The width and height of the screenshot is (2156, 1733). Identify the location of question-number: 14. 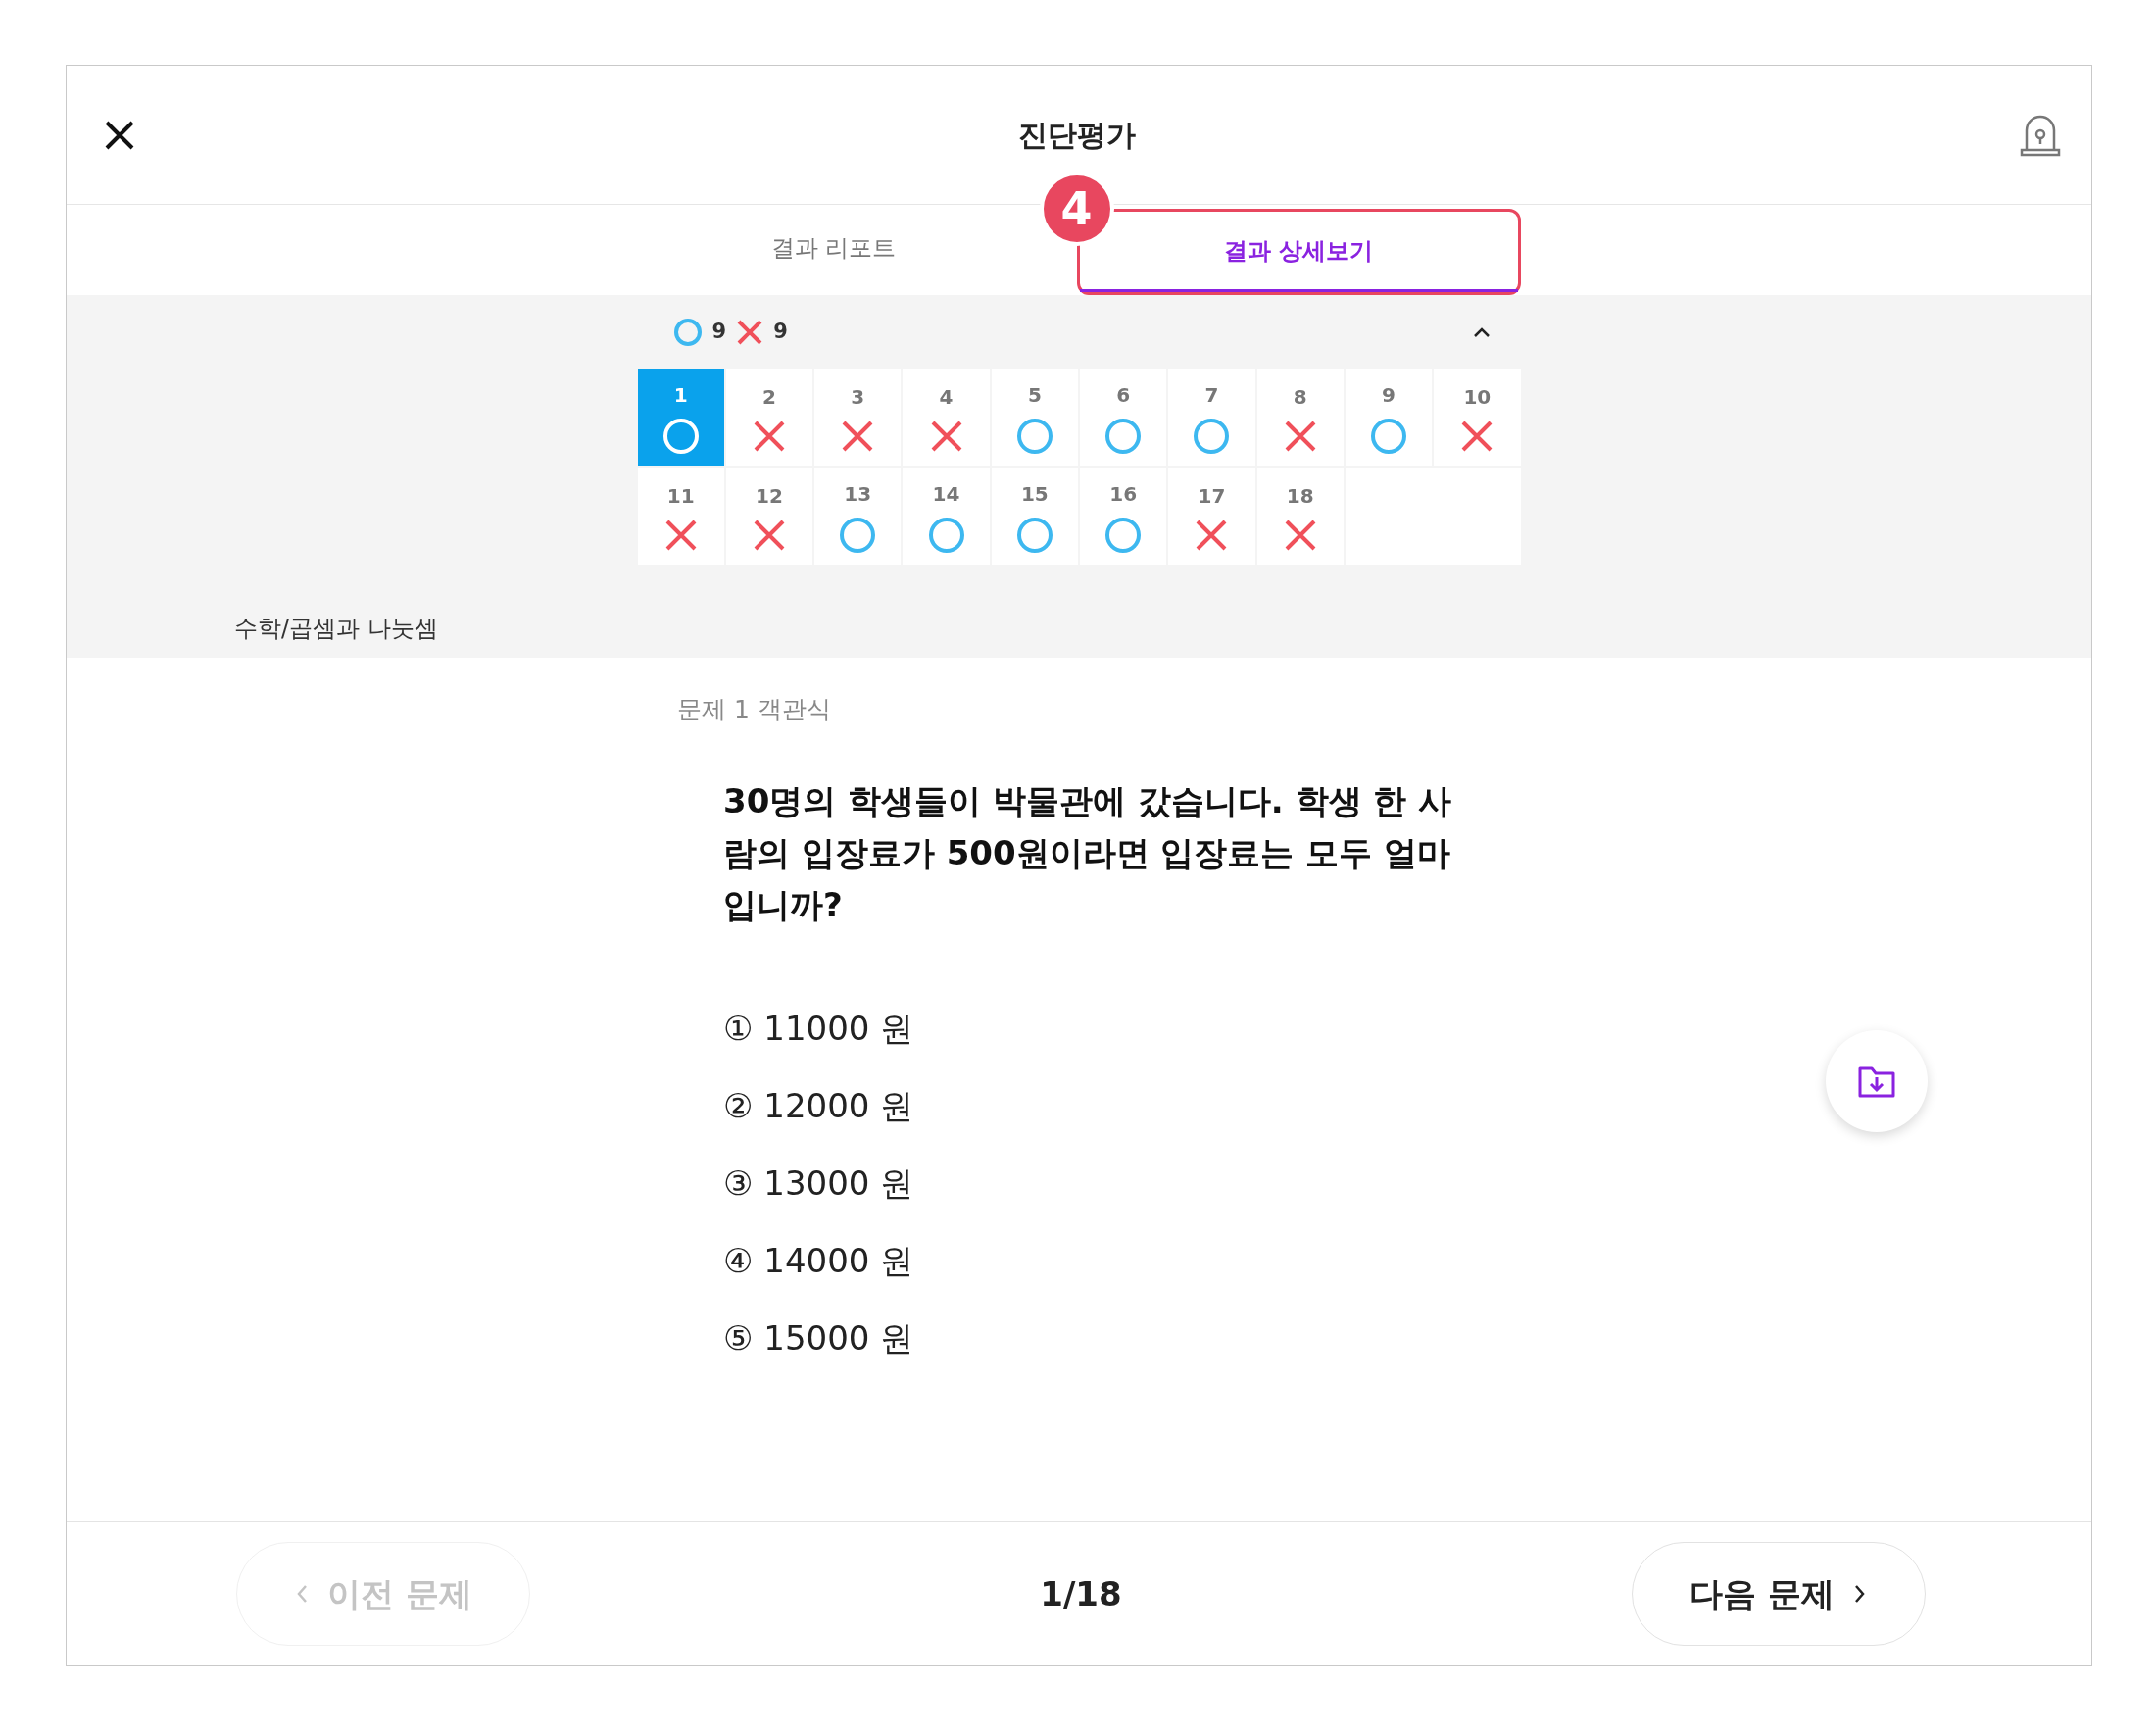
(946, 494).